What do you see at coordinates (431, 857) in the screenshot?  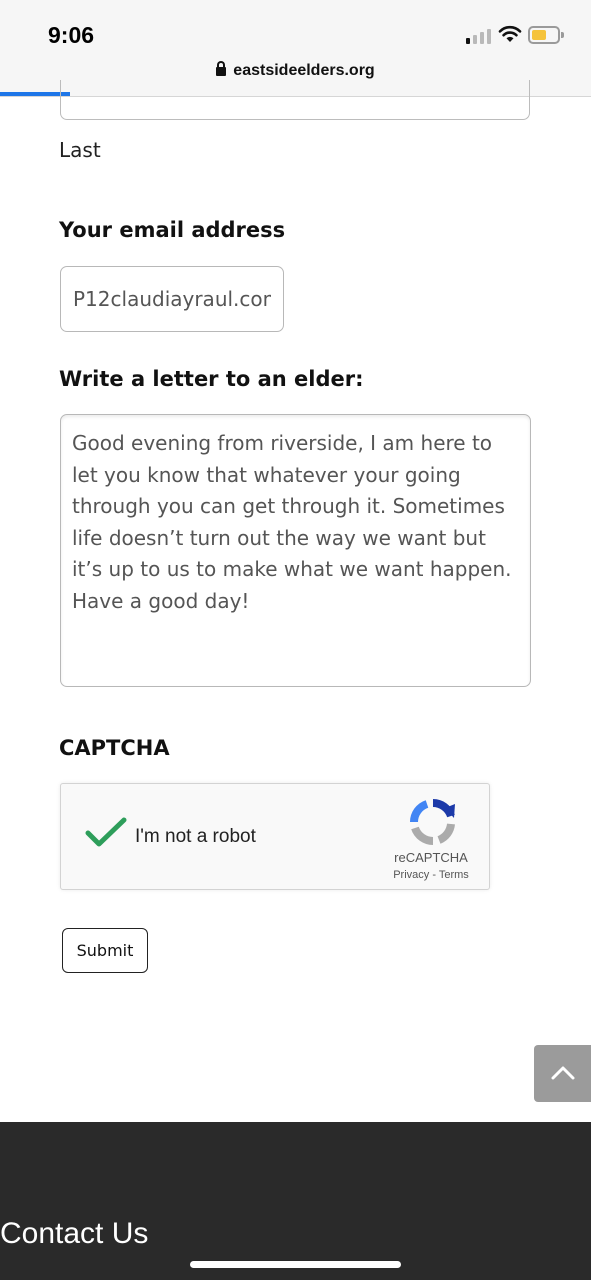 I see `recaptcha-brand: reCAPTCHA` at bounding box center [431, 857].